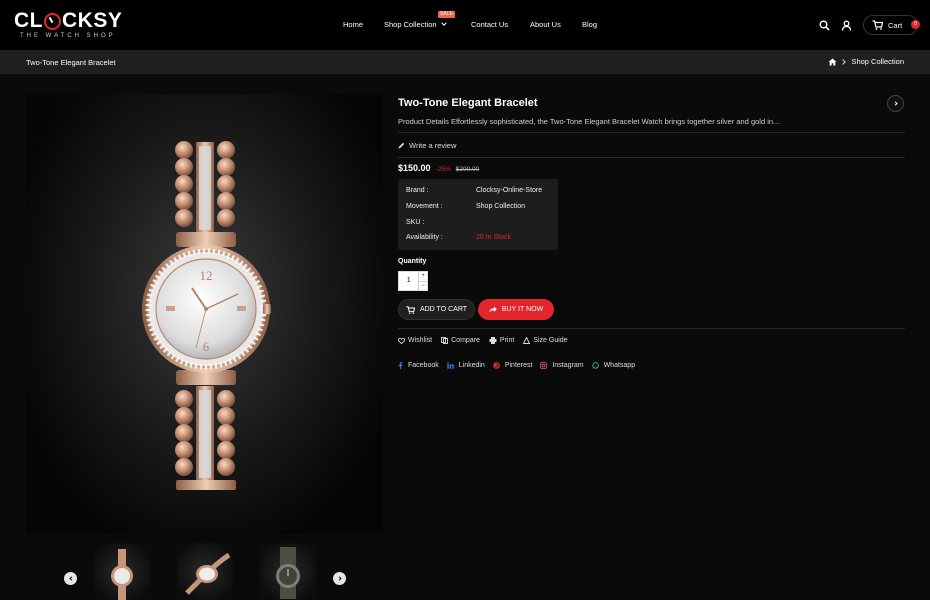 The width and height of the screenshot is (930, 600). I want to click on site-logo: CL CKSY THE WATCH SHOP, so click(69, 25).